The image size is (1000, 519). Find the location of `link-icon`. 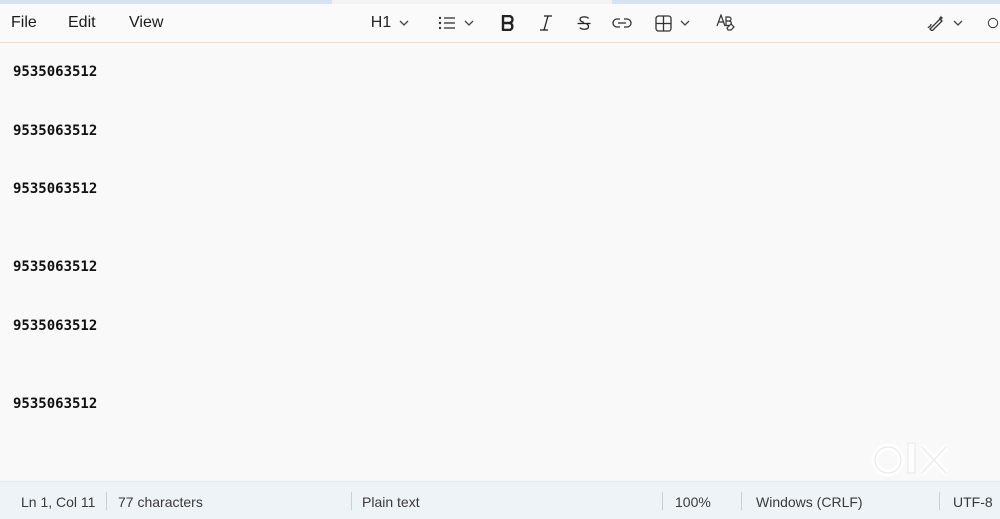

link-icon is located at coordinates (622, 23).